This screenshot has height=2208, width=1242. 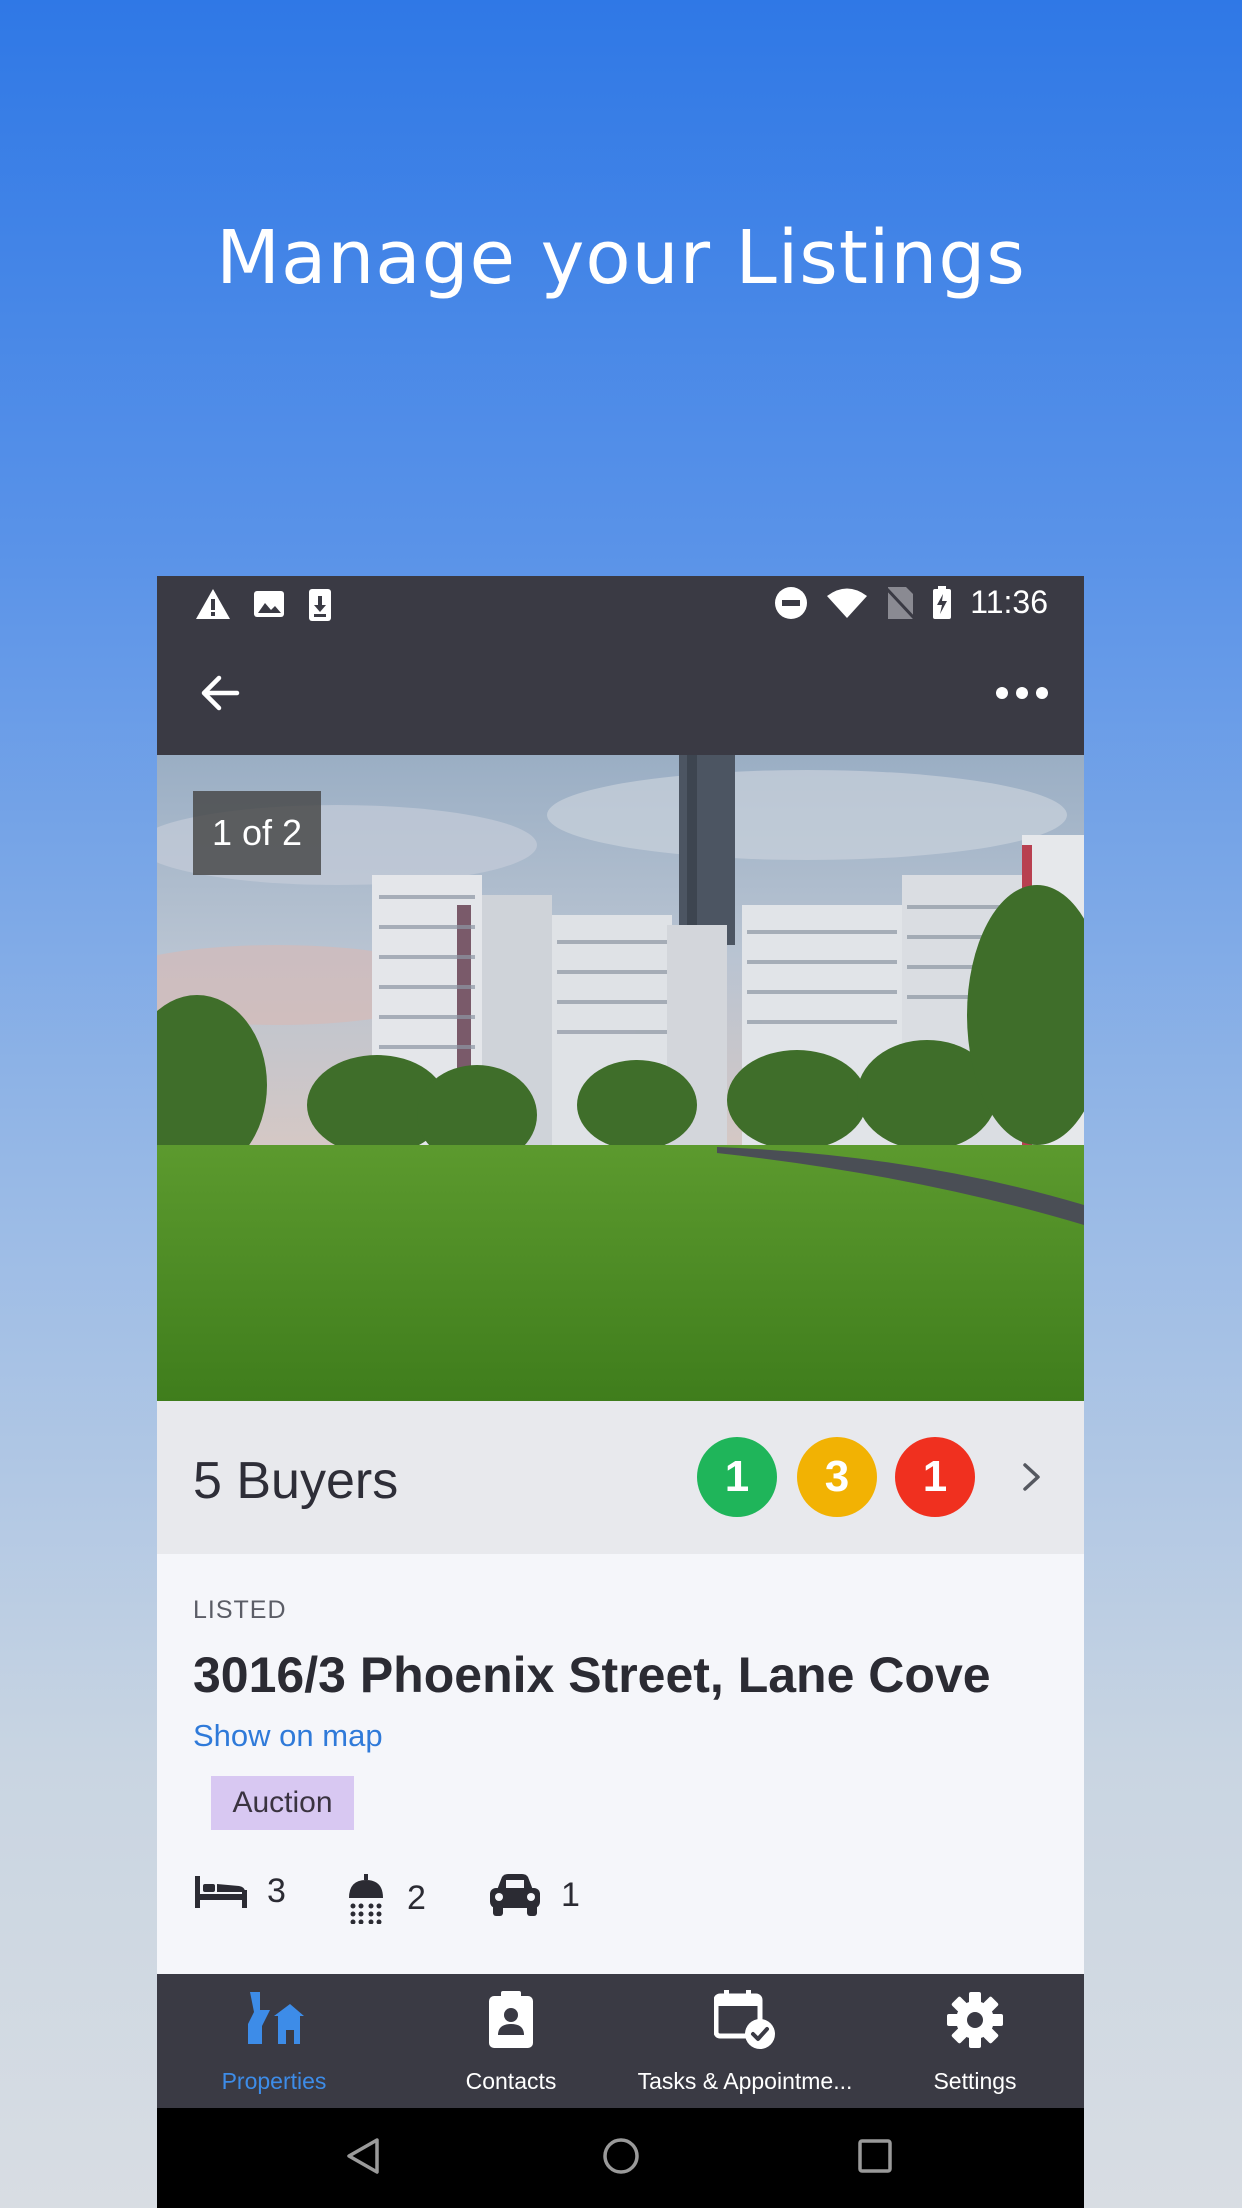 I want to click on chevron-right-icon, so click(x=1031, y=1477).